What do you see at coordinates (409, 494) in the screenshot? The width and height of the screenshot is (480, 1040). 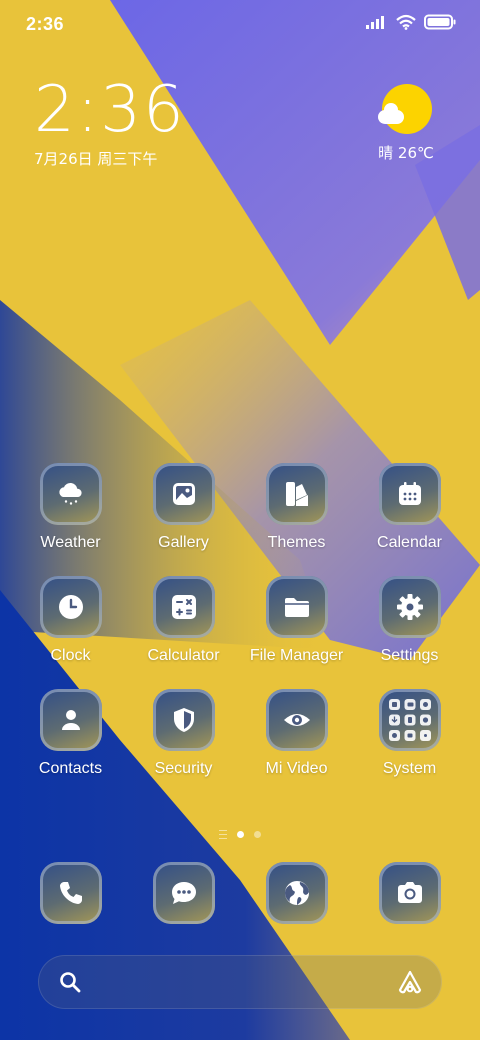 I see `calendar-icon` at bounding box center [409, 494].